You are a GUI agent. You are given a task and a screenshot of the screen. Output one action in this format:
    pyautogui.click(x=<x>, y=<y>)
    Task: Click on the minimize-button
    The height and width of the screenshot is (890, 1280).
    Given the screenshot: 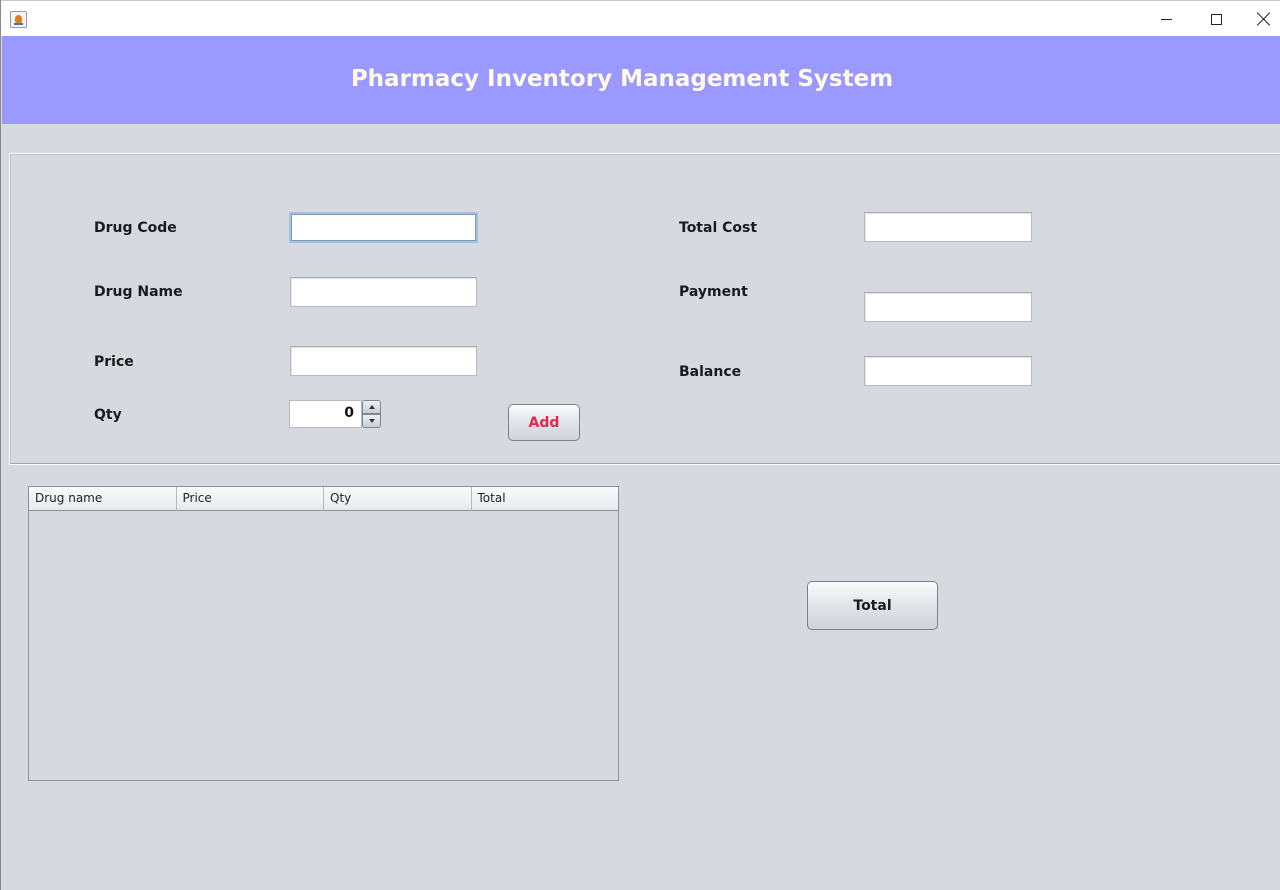 What is the action you would take?
    pyautogui.click(x=1166, y=19)
    